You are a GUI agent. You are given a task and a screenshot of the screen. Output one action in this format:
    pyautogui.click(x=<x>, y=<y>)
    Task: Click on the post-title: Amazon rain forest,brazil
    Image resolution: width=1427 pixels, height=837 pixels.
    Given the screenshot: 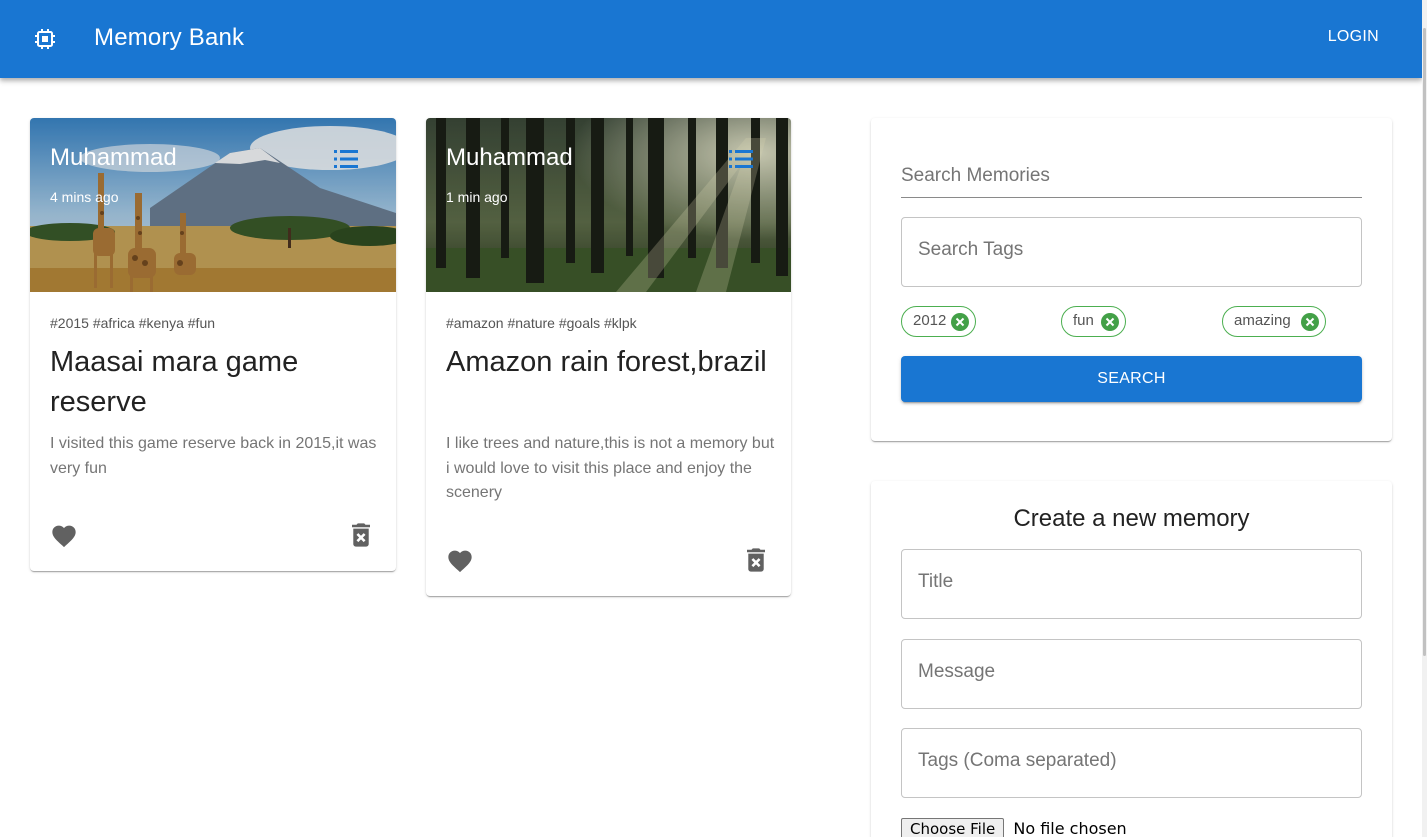 What is the action you would take?
    pyautogui.click(x=606, y=362)
    